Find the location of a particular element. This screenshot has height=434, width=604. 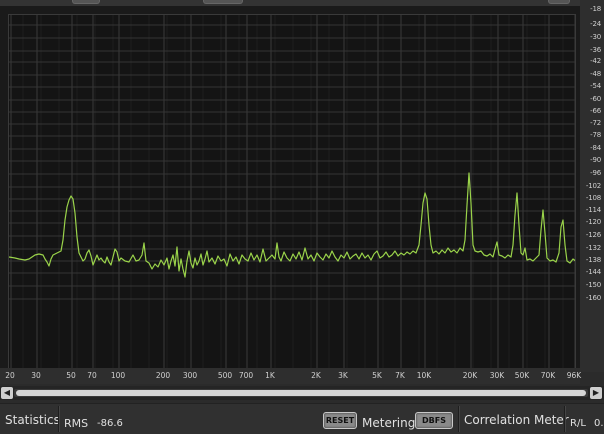

x-tick-label: 96K is located at coordinates (574, 375).